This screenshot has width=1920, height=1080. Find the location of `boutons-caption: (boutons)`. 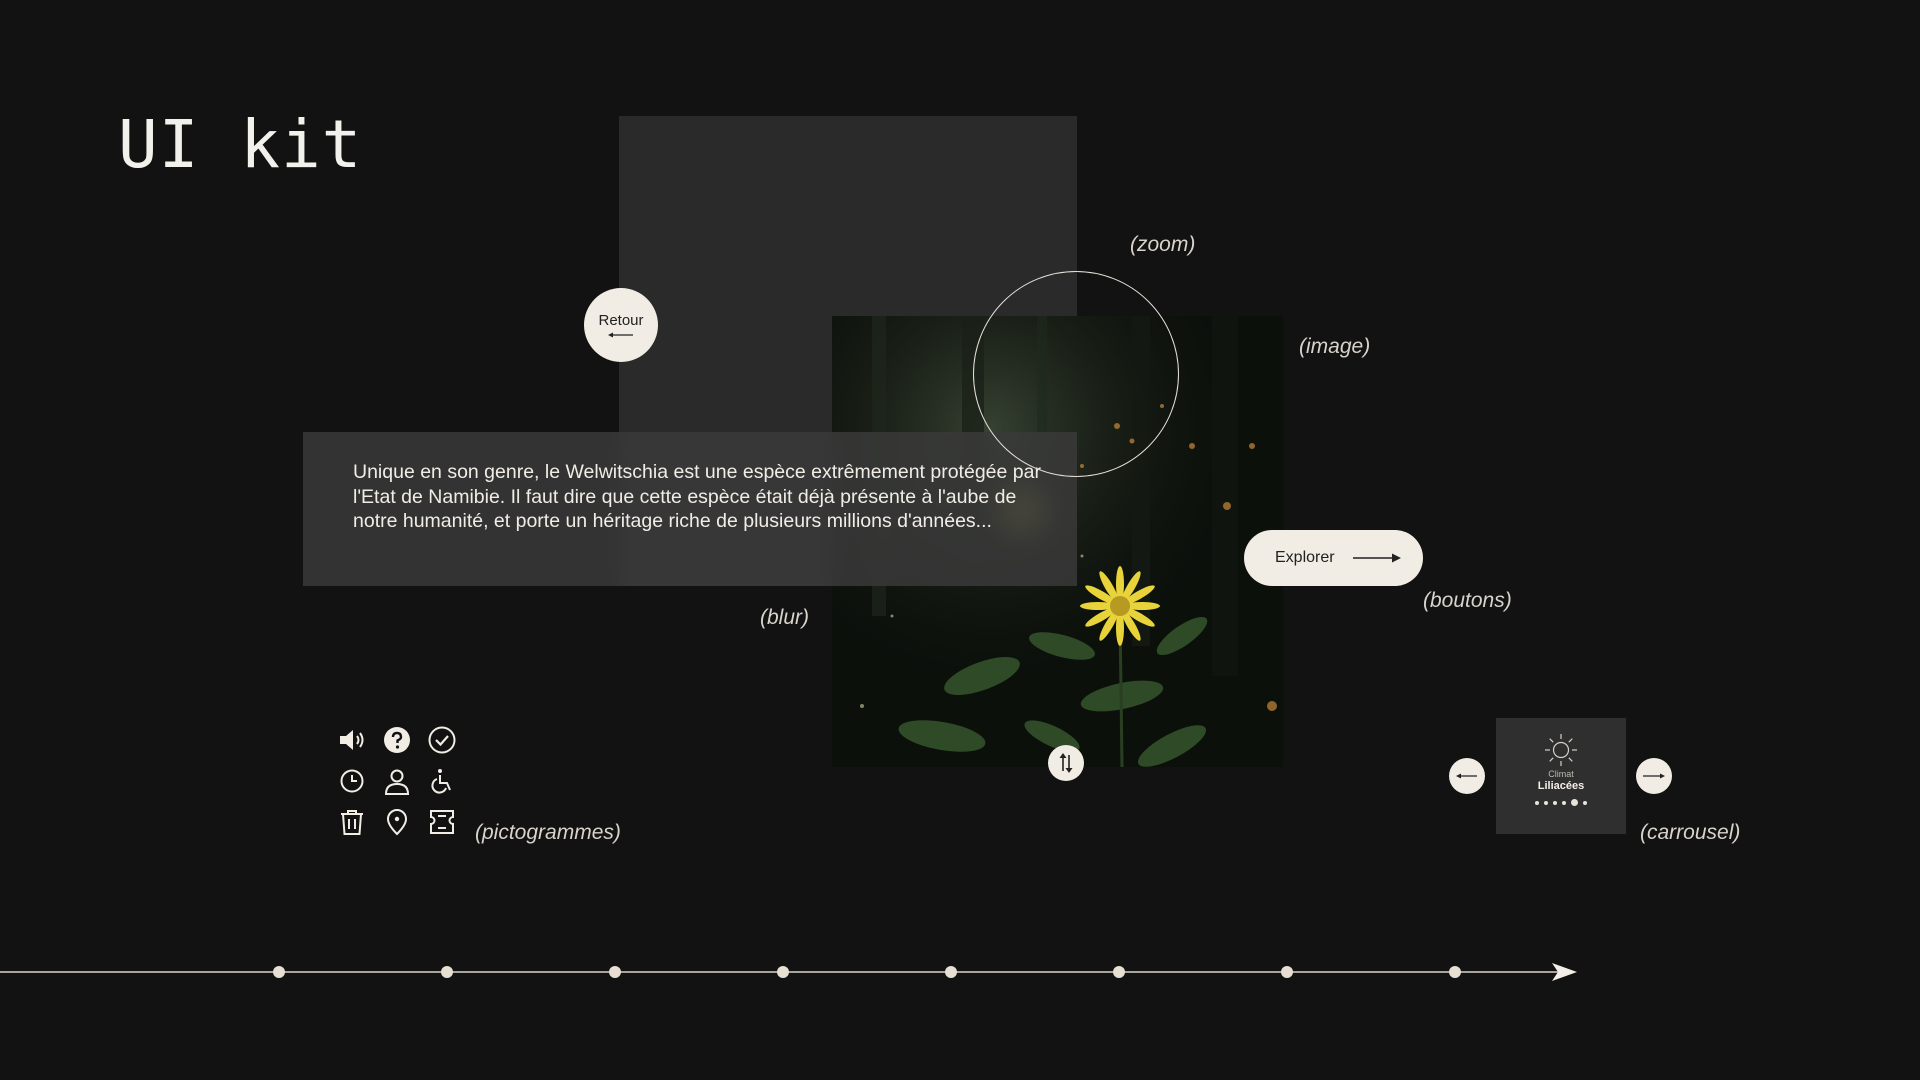

boutons-caption: (boutons) is located at coordinates (1467, 600).